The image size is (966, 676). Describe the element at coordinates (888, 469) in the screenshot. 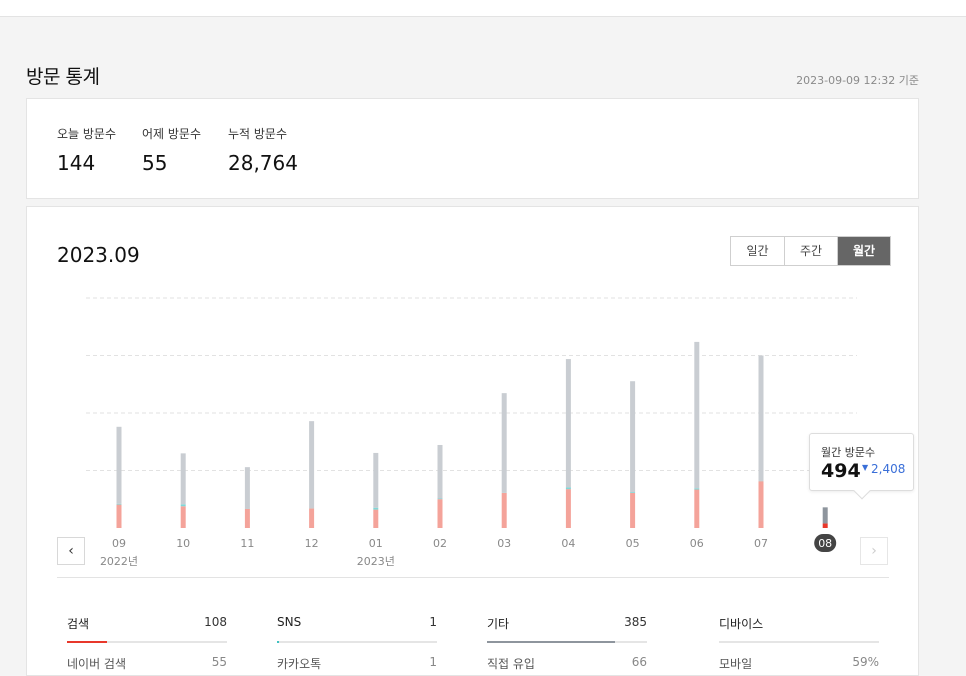

I see `tooltip-diff: 2,408` at that location.